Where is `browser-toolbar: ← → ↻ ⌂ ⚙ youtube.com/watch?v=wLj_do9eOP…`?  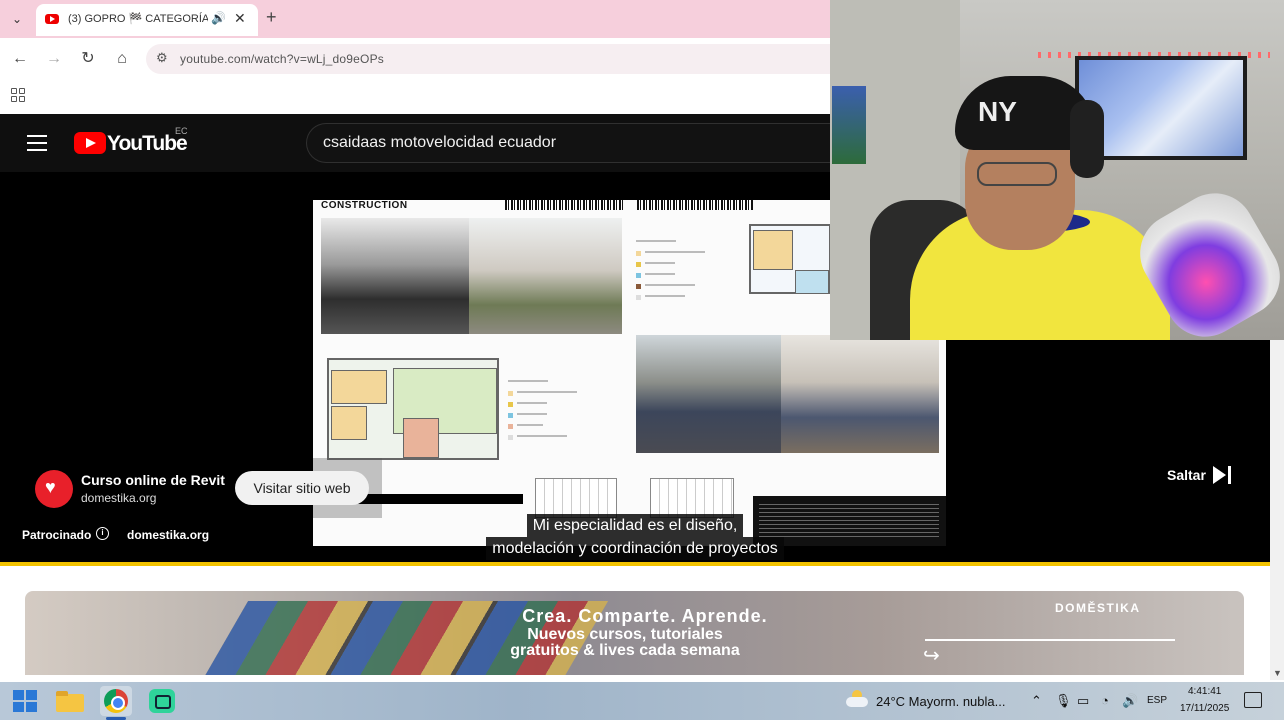
browser-toolbar: ← → ↻ ⌂ ⚙ youtube.com/watch?v=wLj_do9eOP… is located at coordinates (415, 59).